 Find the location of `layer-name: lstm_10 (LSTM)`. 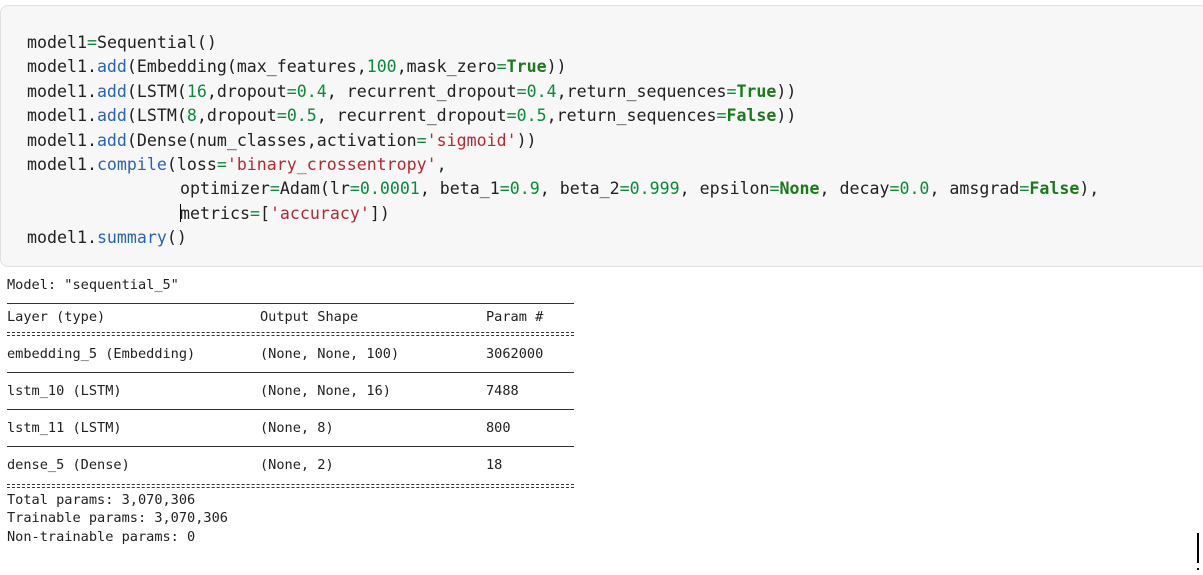

layer-name: lstm_10 (LSTM) is located at coordinates (64, 391).